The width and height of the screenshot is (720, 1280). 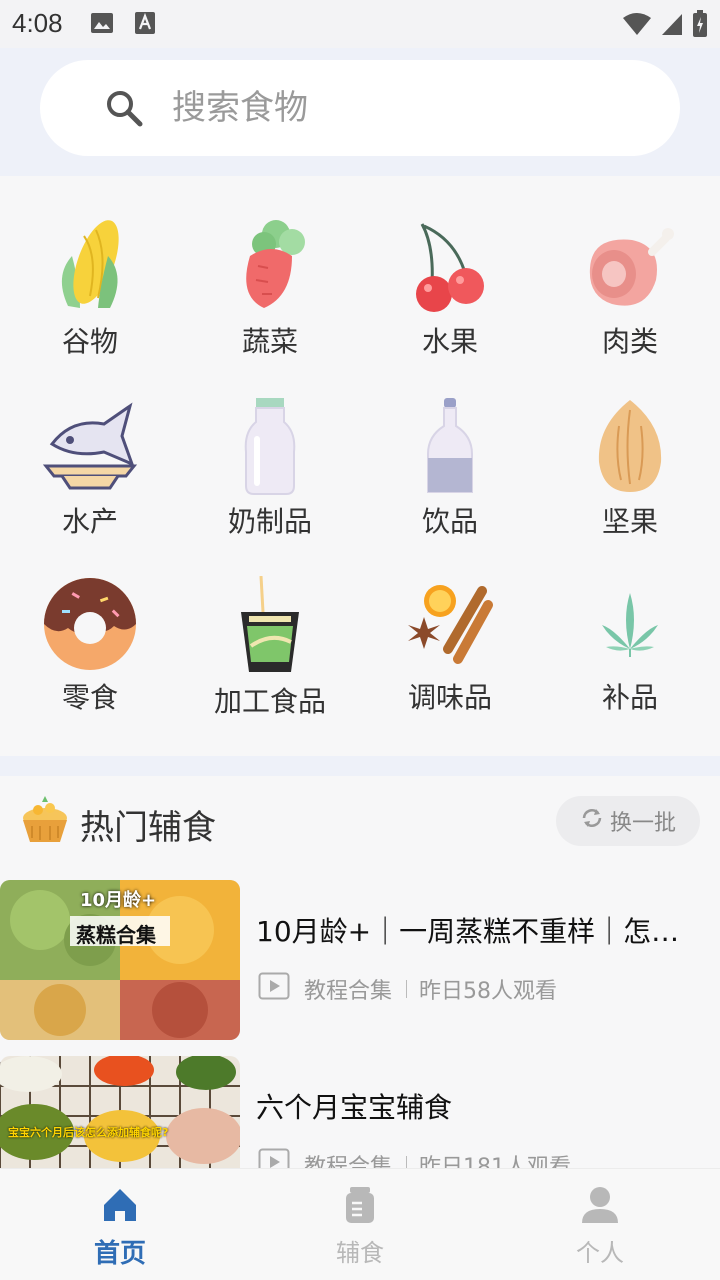 I want to click on thumbnail-caption: 宝宝六个月后该怎么添加辅食呢?, so click(x=88, y=1132).